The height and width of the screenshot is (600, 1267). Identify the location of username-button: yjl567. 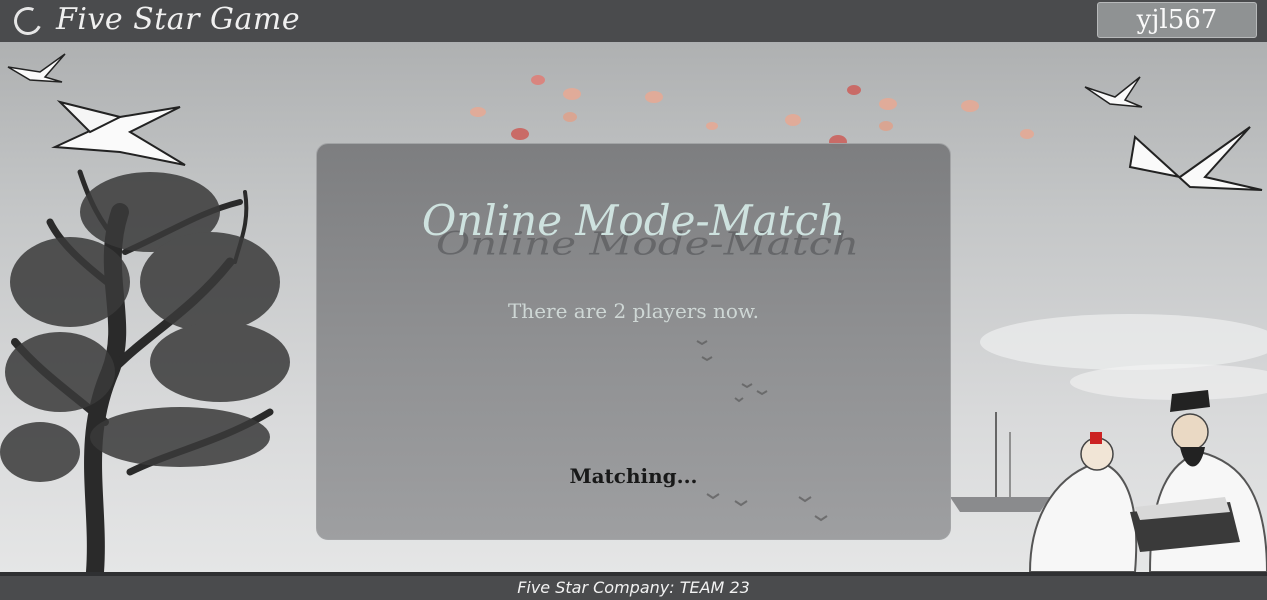
(1177, 20).